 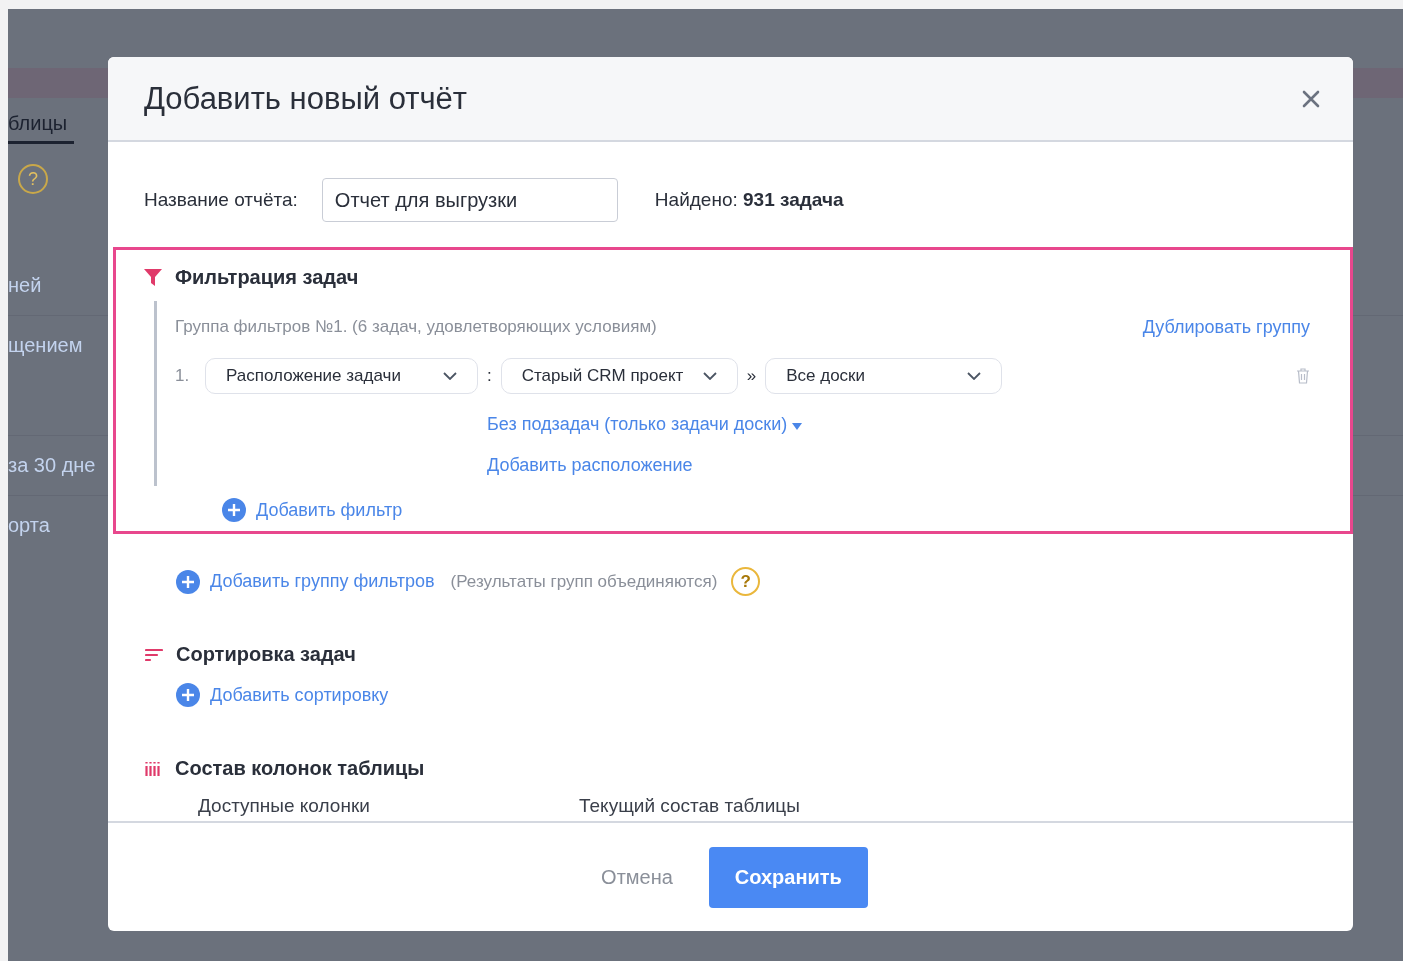 What do you see at coordinates (788, 877) in the screenshot?
I see `save-button: Сохранить` at bounding box center [788, 877].